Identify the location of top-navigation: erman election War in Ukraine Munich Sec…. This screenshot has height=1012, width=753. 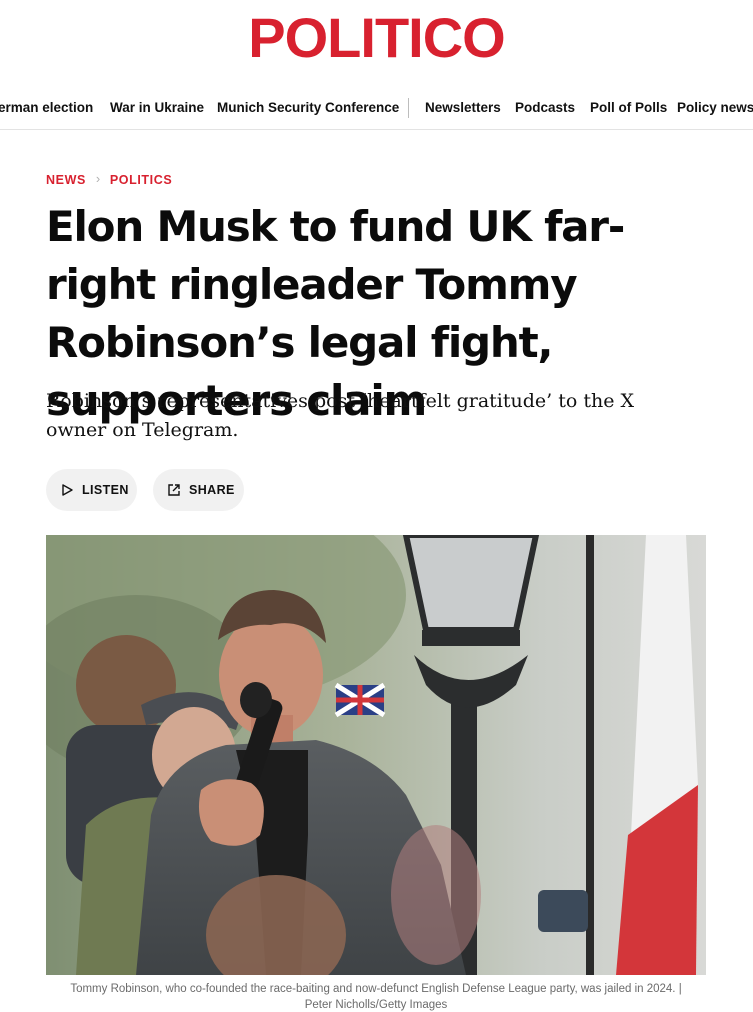
(376, 108).